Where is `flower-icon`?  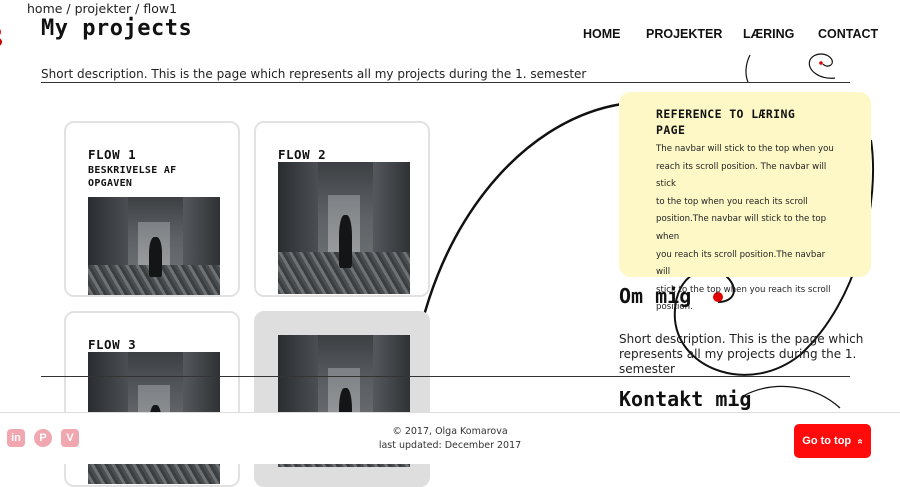 flower-icon is located at coordinates (1, 37).